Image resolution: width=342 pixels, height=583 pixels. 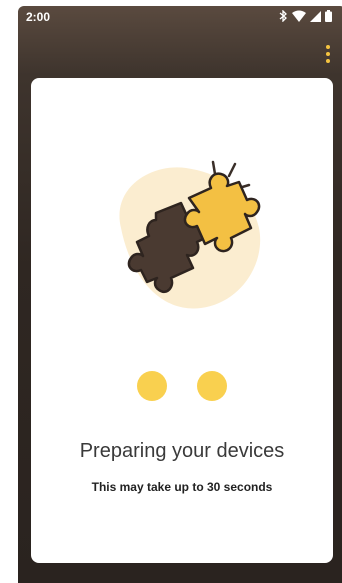 What do you see at coordinates (180, 17) in the screenshot?
I see `status-bar: 2:00` at bounding box center [180, 17].